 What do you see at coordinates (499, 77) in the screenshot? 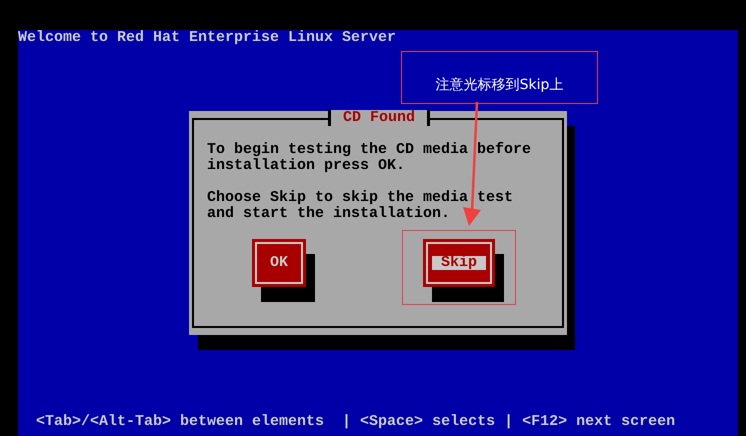
I see `annotation-callout: 注意光标移到Skip上` at bounding box center [499, 77].